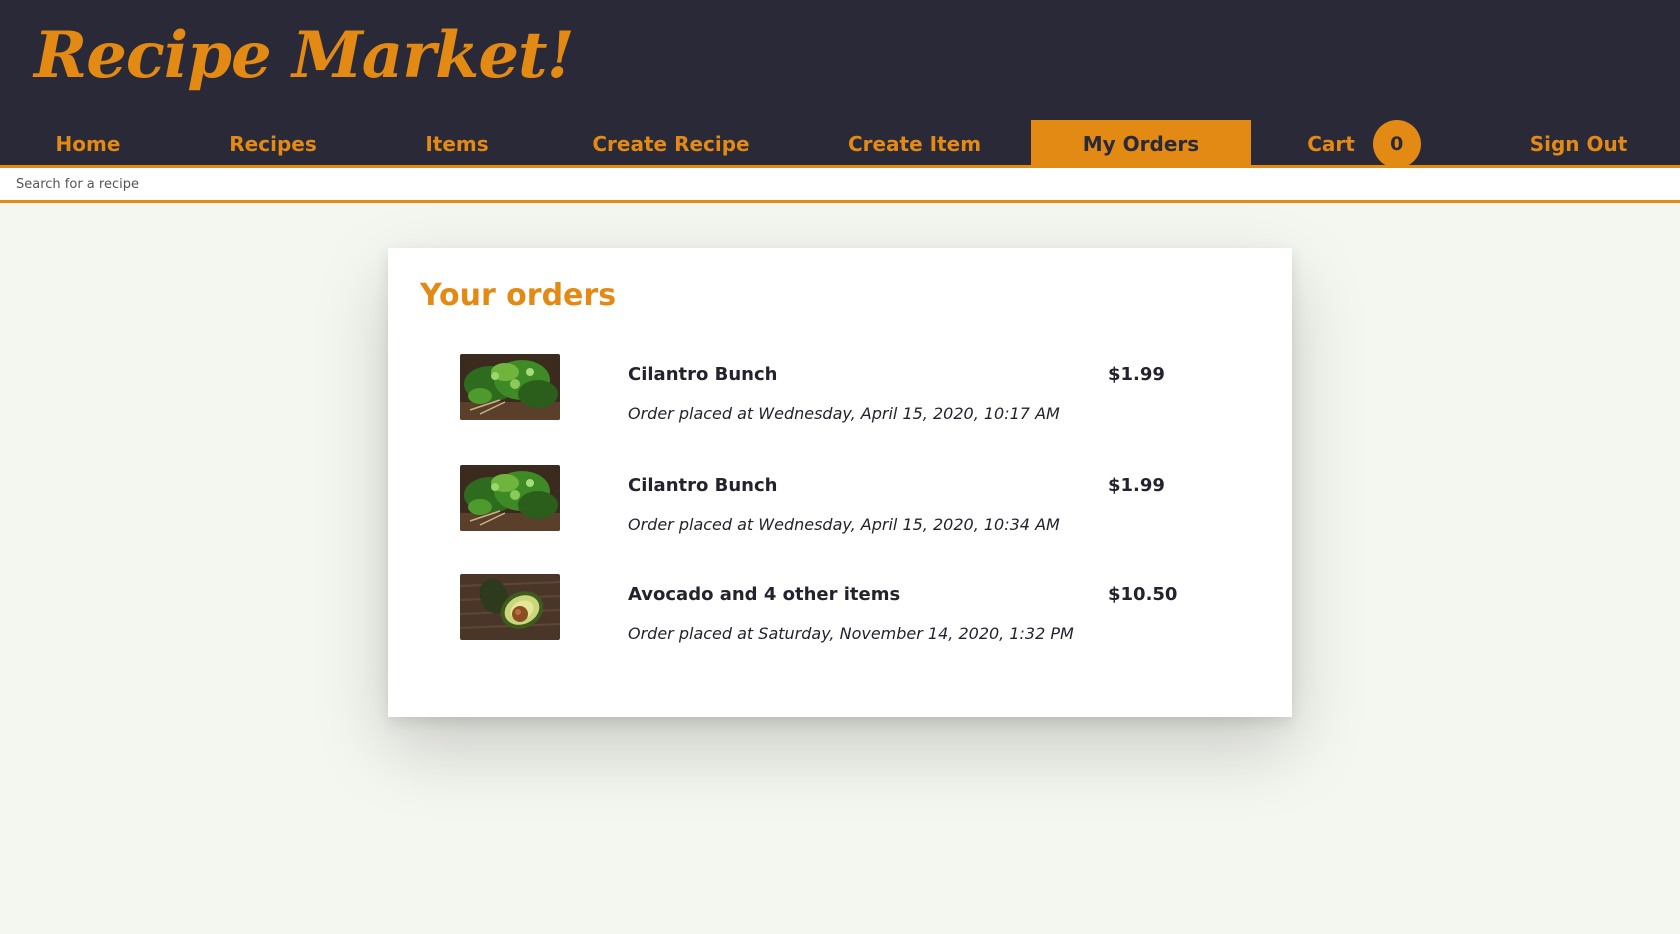  Describe the element at coordinates (1364, 144) in the screenshot. I see `nav-cart: Cart 0` at that location.